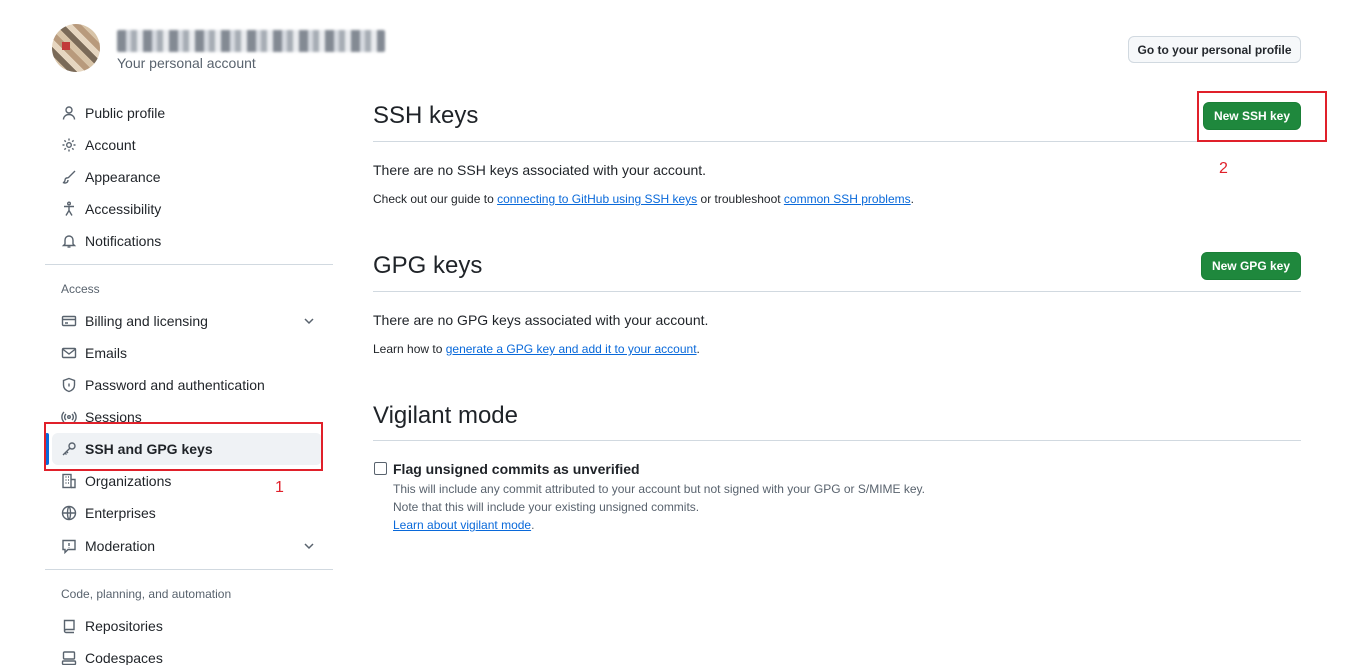  I want to click on organization-icon, so click(69, 481).